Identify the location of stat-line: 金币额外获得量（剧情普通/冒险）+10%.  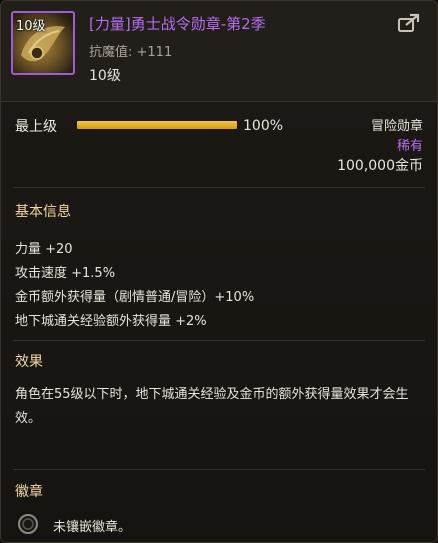
(135, 297).